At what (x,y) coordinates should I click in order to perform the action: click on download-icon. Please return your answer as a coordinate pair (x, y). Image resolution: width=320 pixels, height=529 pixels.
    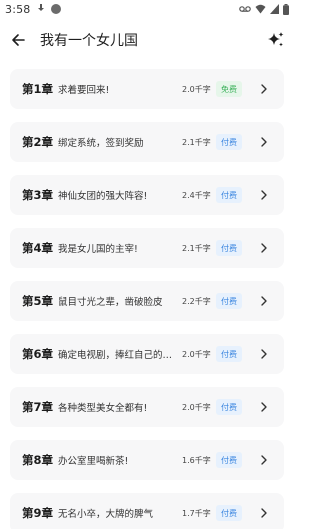
    Looking at the image, I should click on (41, 9).